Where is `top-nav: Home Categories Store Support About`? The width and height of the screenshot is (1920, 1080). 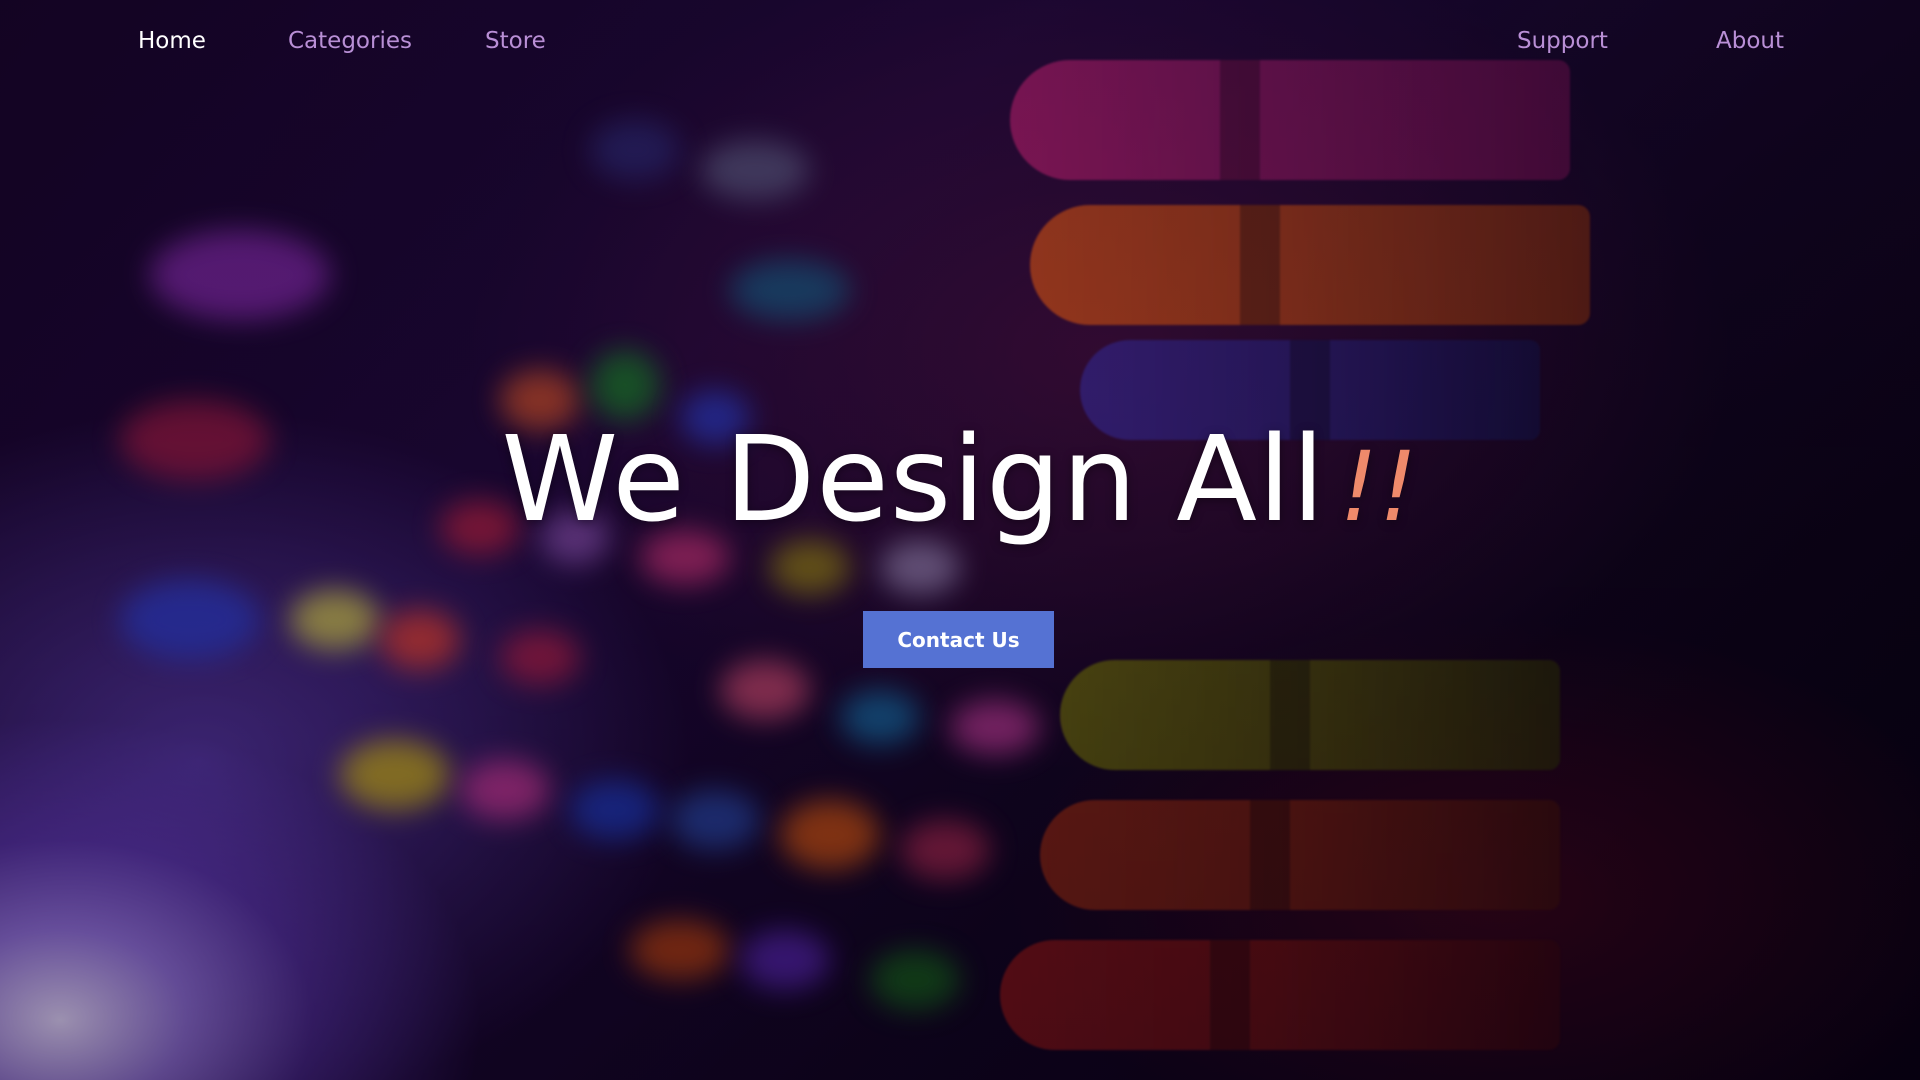 top-nav: Home Categories Store Support About is located at coordinates (960, 47).